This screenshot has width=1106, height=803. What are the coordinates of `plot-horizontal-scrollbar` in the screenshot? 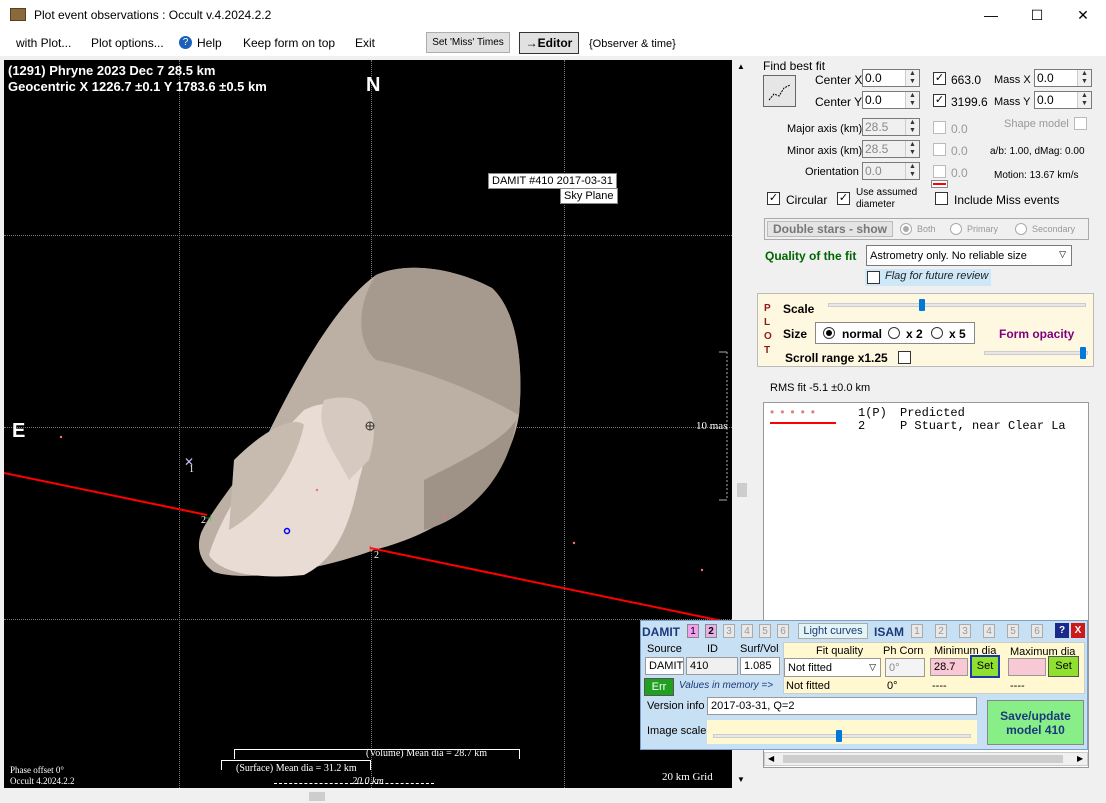 It's located at (368, 796).